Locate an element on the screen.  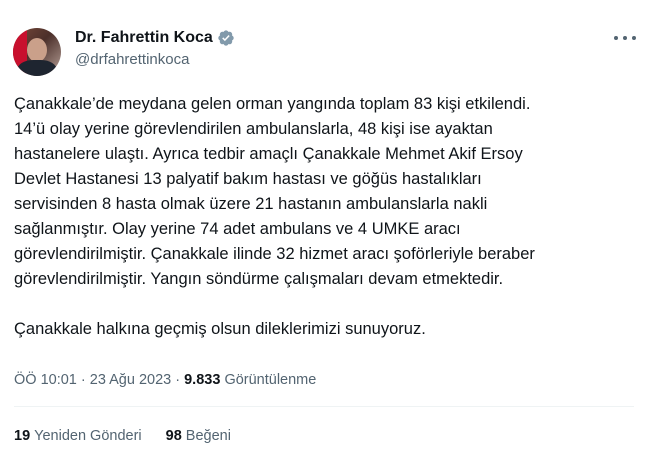
author-handle: @drfahrettinkoca is located at coordinates (132, 59).